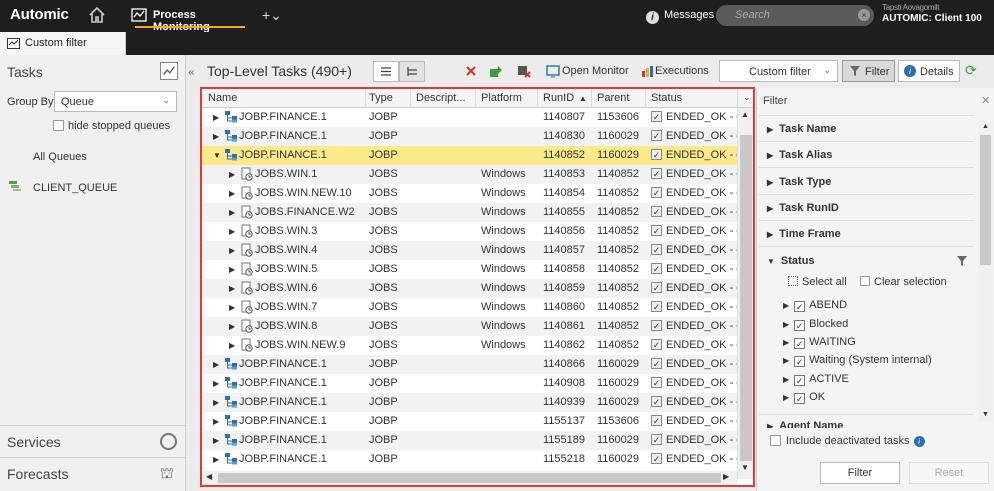 The image size is (994, 491). What do you see at coordinates (985, 271) in the screenshot?
I see `filter-scrollbar: ▲ ▼` at bounding box center [985, 271].